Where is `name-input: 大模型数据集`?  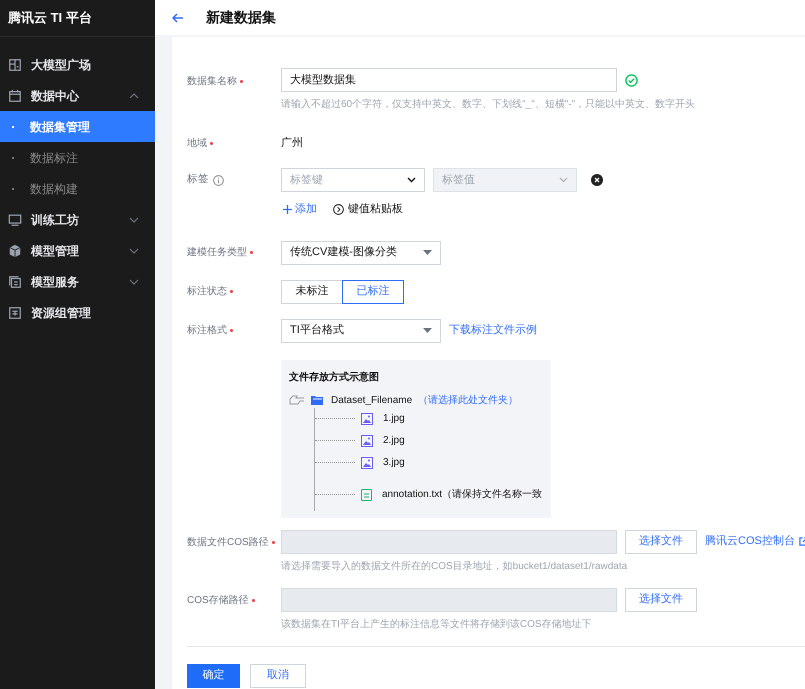
name-input: 大模型数据集 is located at coordinates (449, 80).